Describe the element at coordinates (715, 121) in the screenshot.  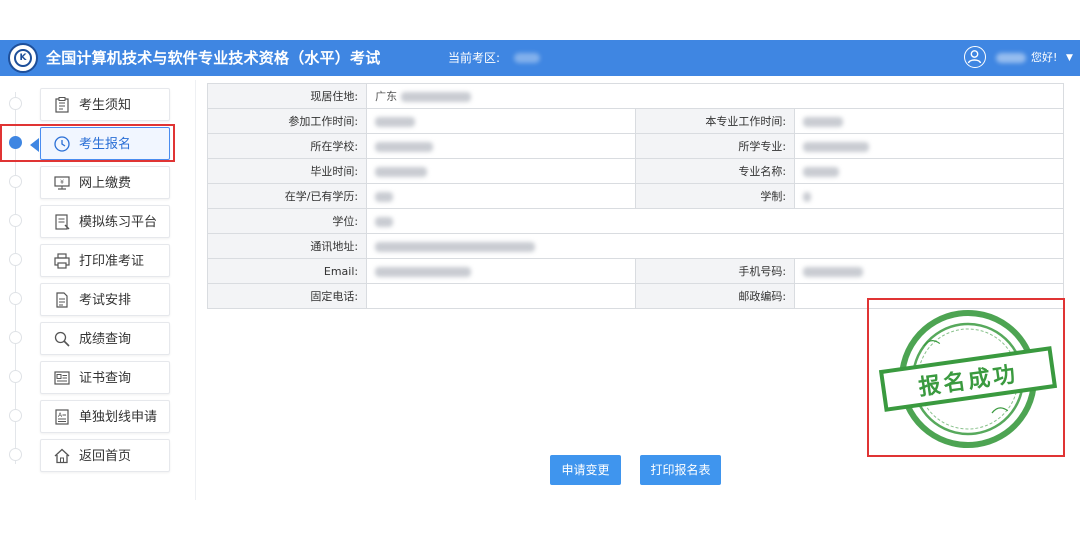
I see `field-label: 本专业工作时间:` at that location.